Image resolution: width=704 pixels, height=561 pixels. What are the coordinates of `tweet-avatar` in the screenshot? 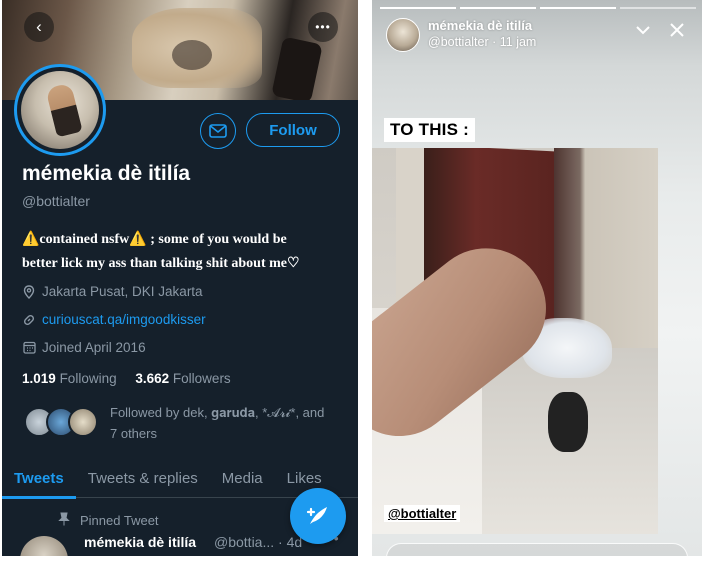 It's located at (44, 546).